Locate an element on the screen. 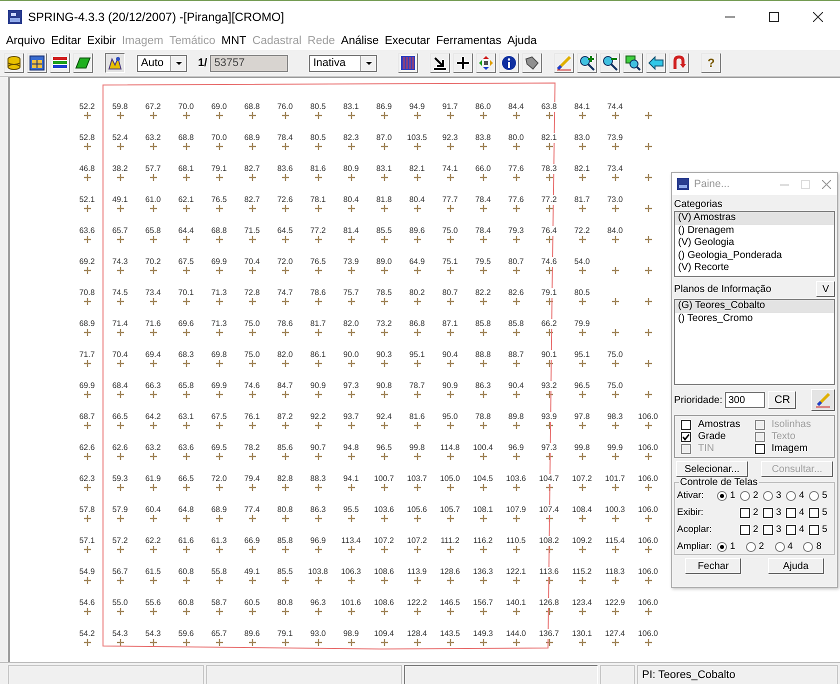 The width and height of the screenshot is (840, 684). sample-value: 75.0 is located at coordinates (615, 355).